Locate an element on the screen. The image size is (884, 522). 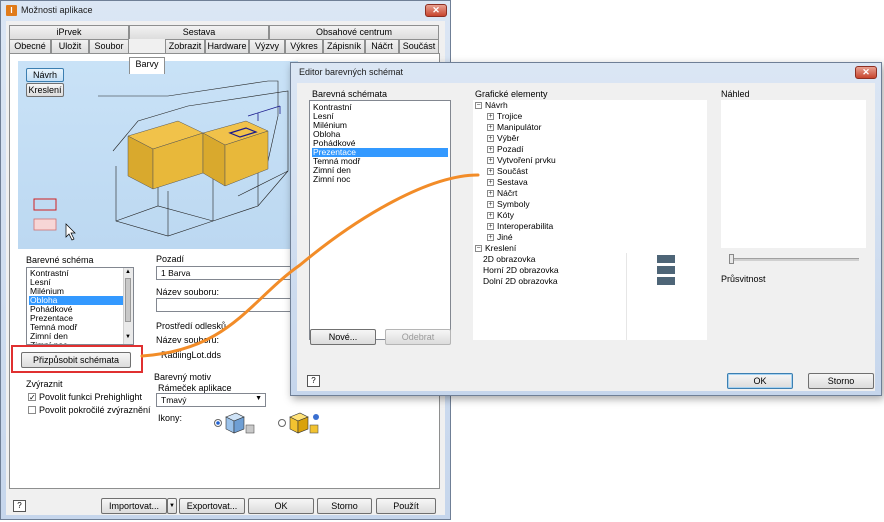
tree-node-drawing: − Kreslení is located at coordinates (495, 248).